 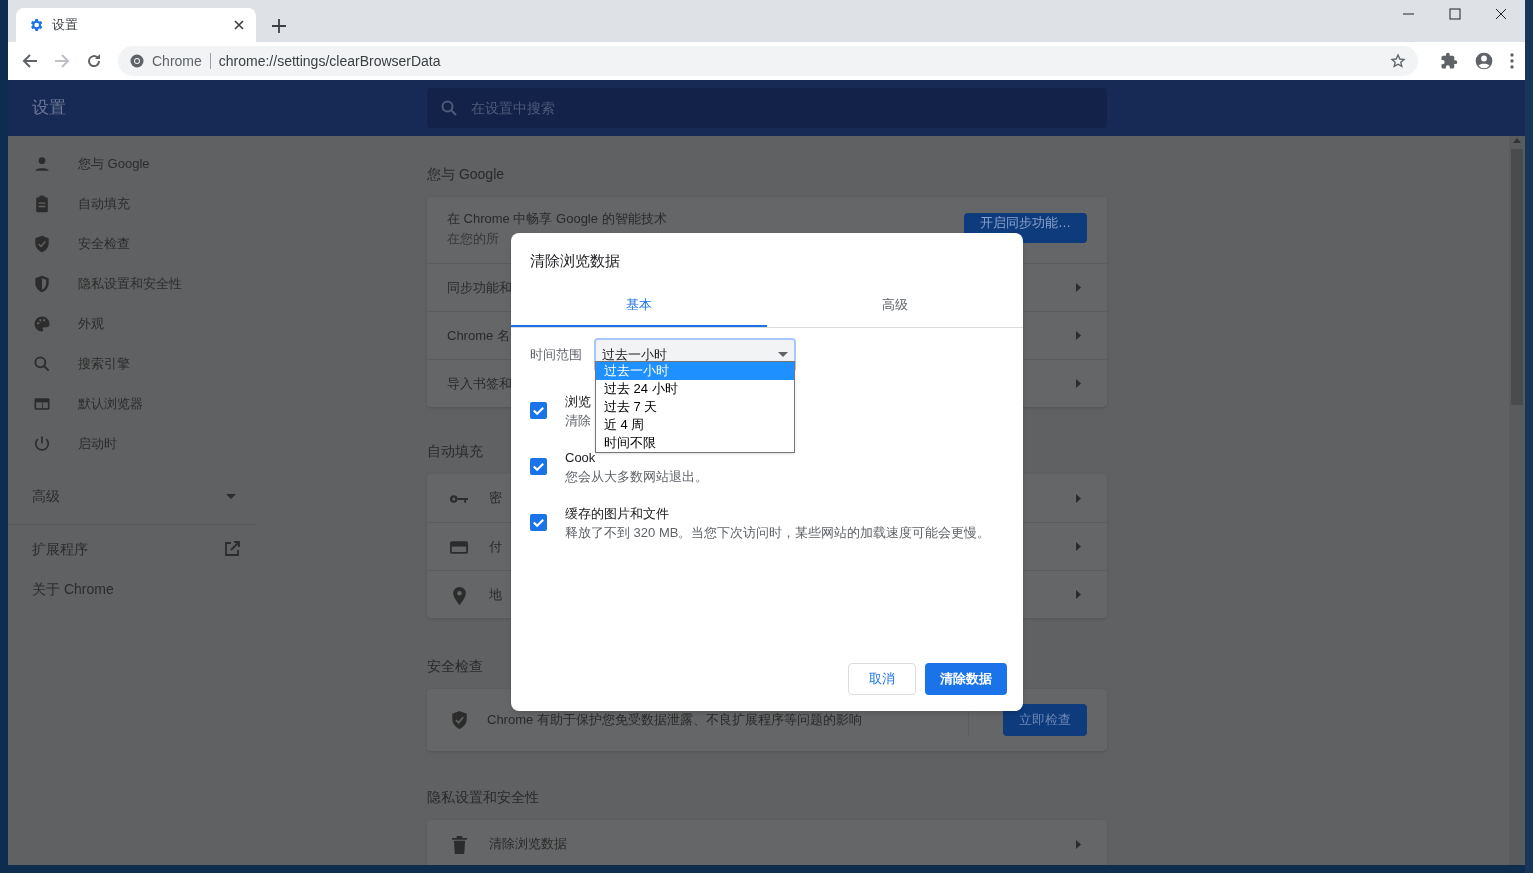 I want to click on option-title: 缓存的图片和文件, so click(x=617, y=513).